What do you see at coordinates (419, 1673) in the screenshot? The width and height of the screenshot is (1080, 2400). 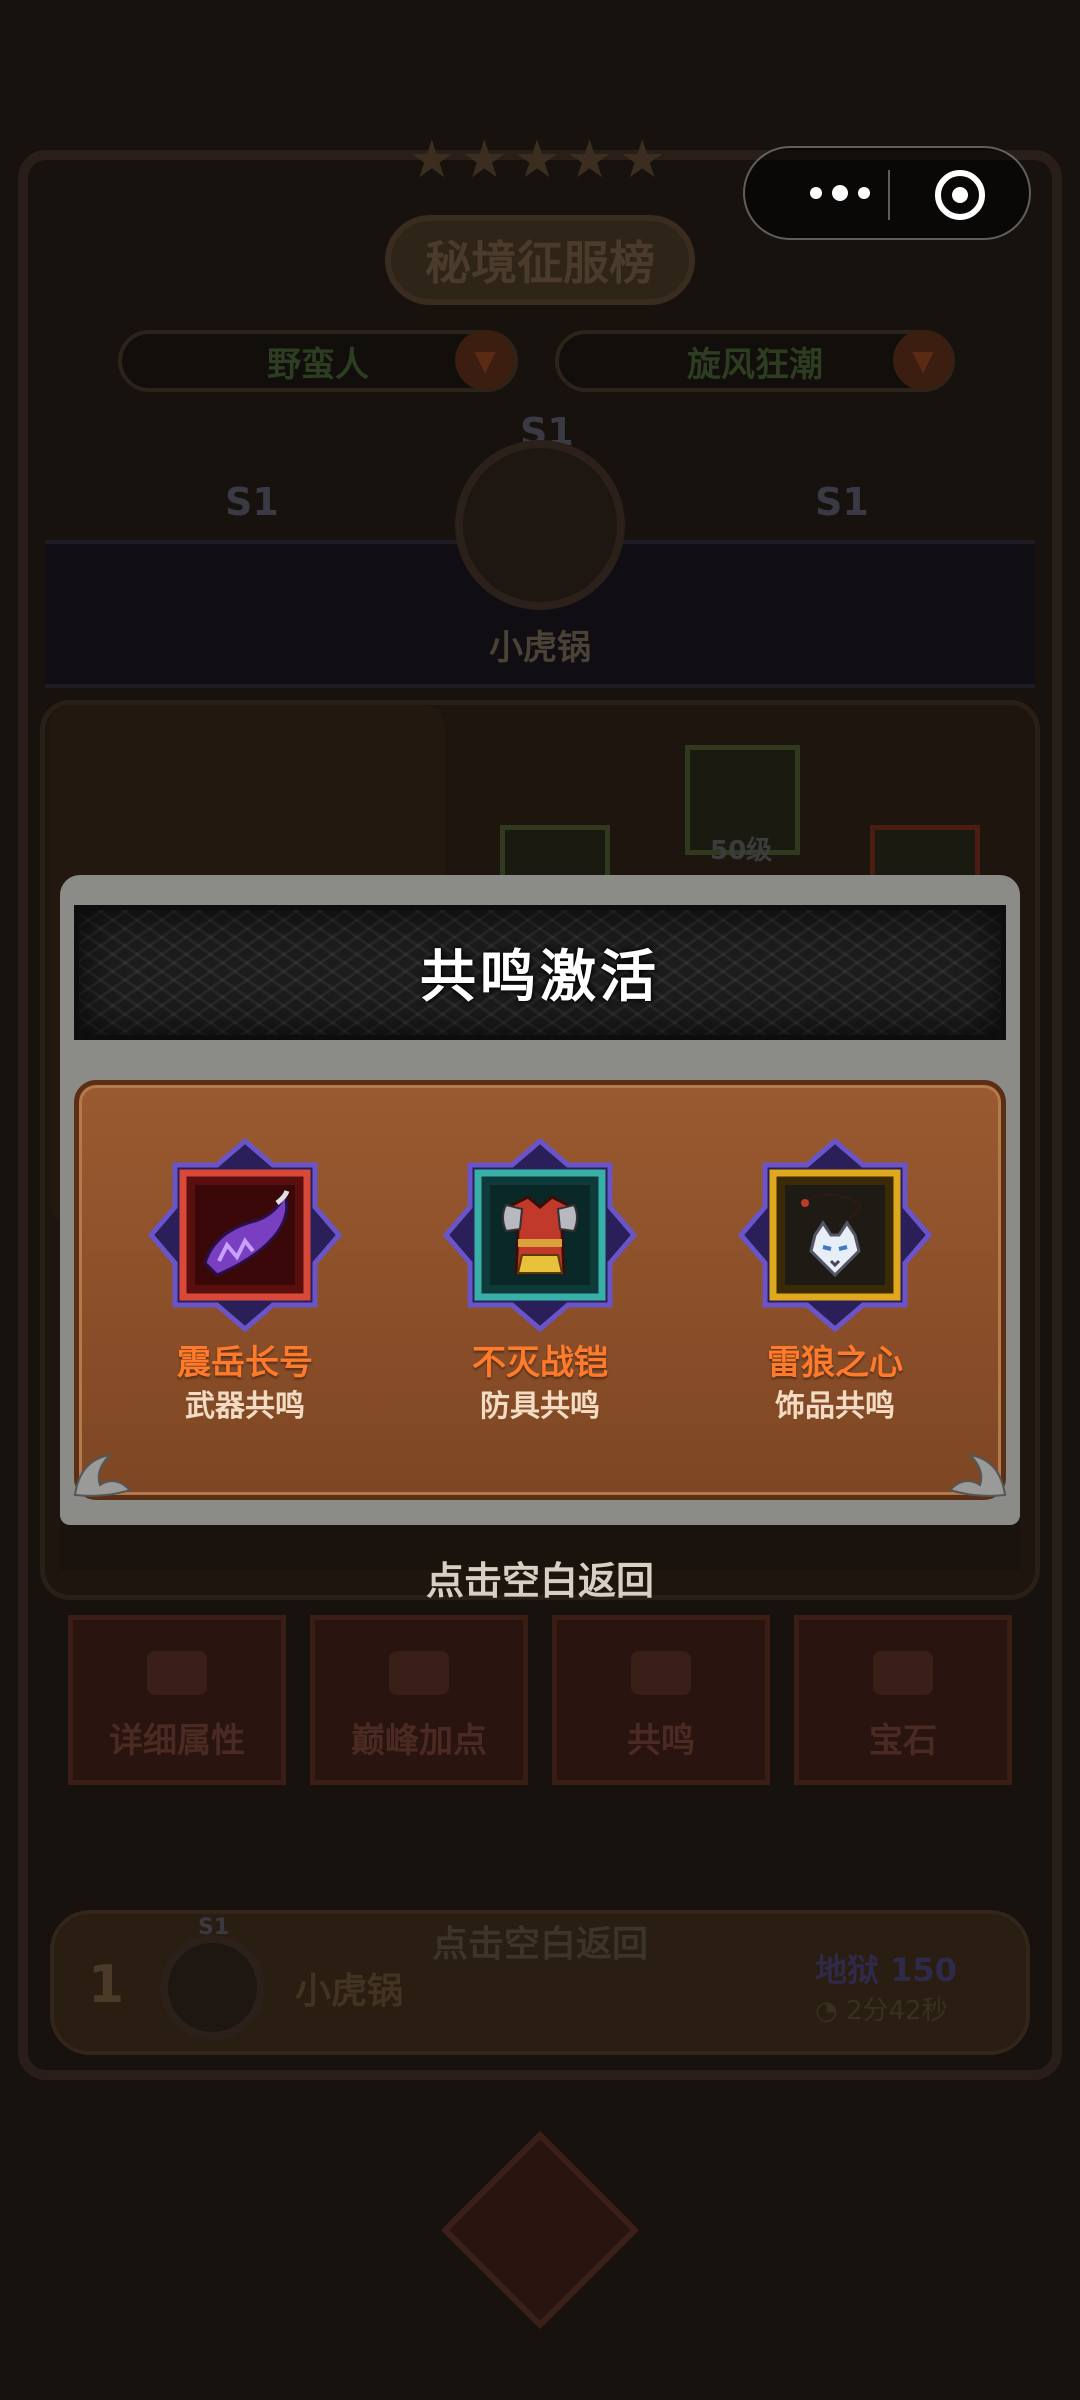 I see `house-icon` at bounding box center [419, 1673].